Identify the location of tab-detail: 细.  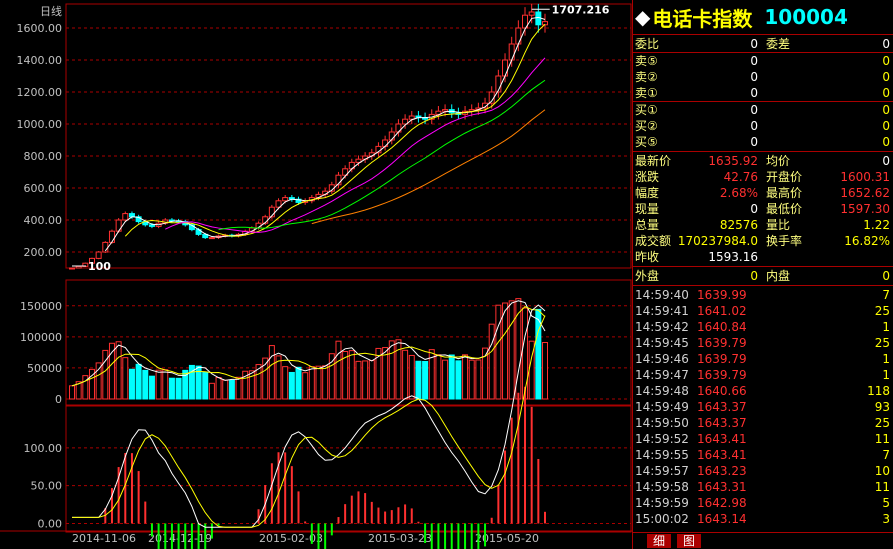
(659, 541).